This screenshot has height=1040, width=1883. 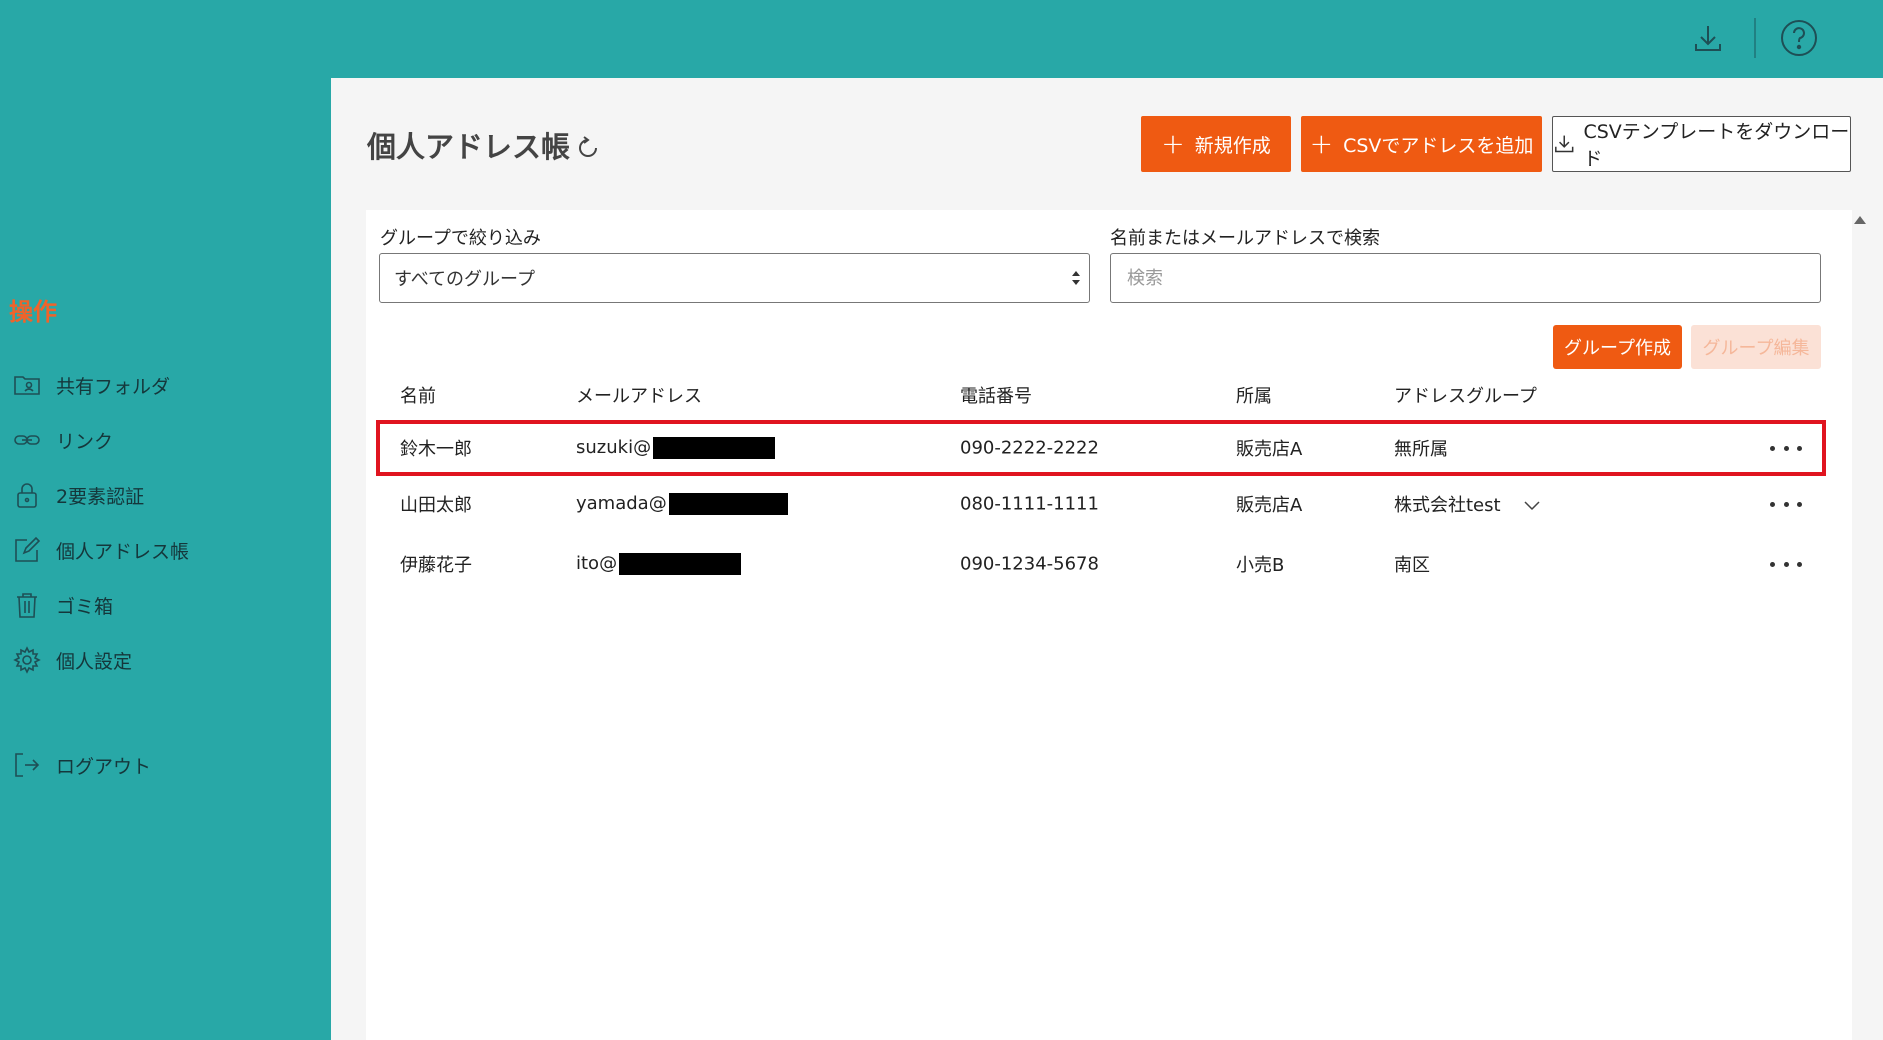 What do you see at coordinates (94, 661) in the screenshot?
I see `sidebar-item-label: 個人設定` at bounding box center [94, 661].